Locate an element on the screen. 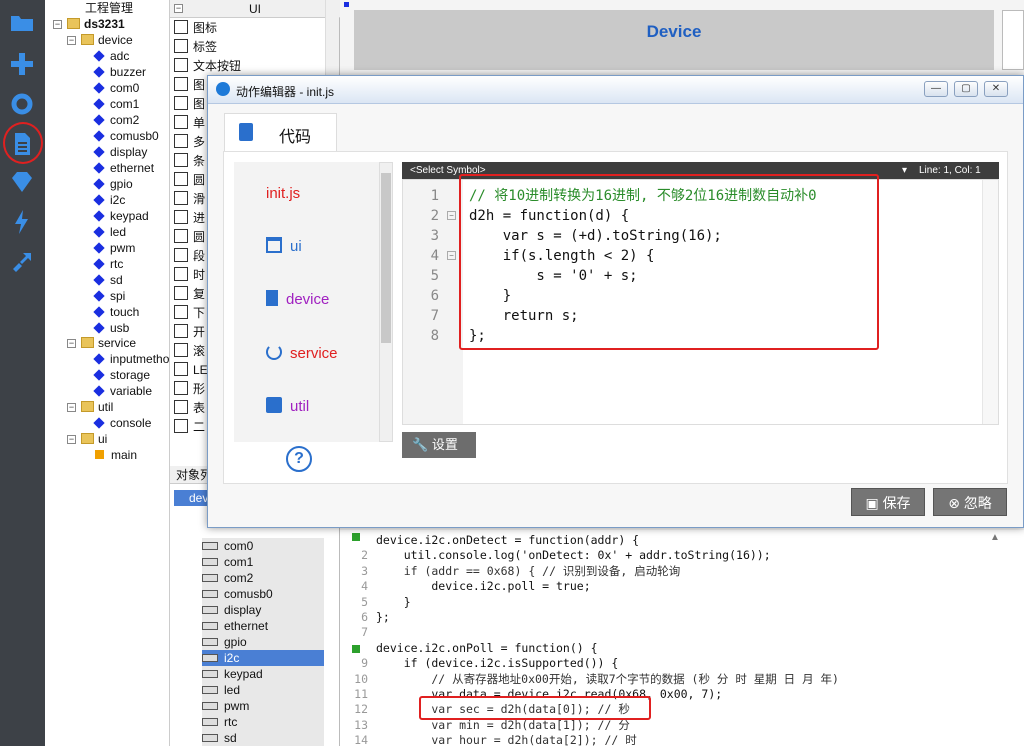 The height and width of the screenshot is (748, 1024). object-item-pwm: pwm is located at coordinates (263, 706).